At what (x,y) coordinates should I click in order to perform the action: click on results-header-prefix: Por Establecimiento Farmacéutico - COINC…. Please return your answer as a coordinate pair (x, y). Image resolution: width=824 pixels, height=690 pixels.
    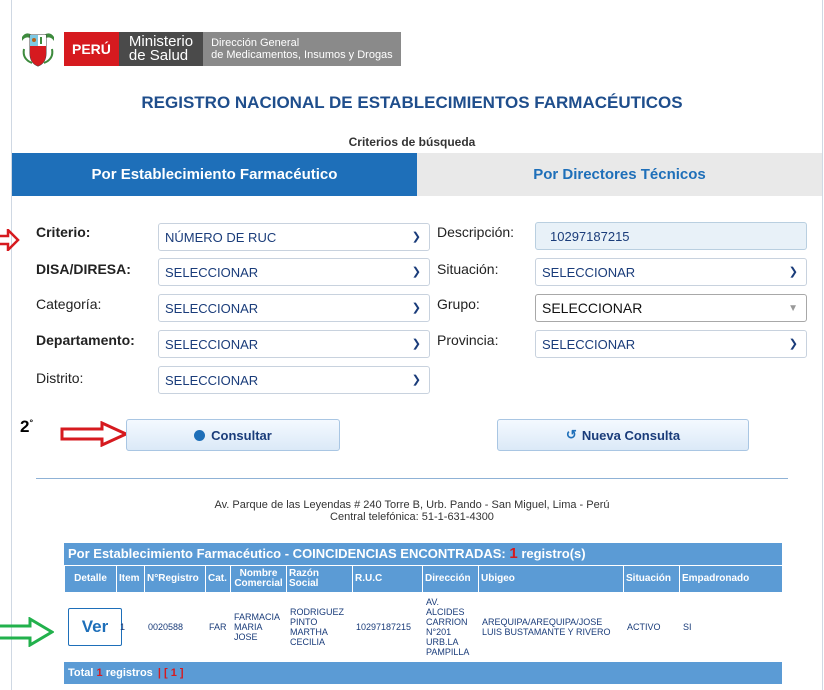
    Looking at the image, I should click on (287, 553).